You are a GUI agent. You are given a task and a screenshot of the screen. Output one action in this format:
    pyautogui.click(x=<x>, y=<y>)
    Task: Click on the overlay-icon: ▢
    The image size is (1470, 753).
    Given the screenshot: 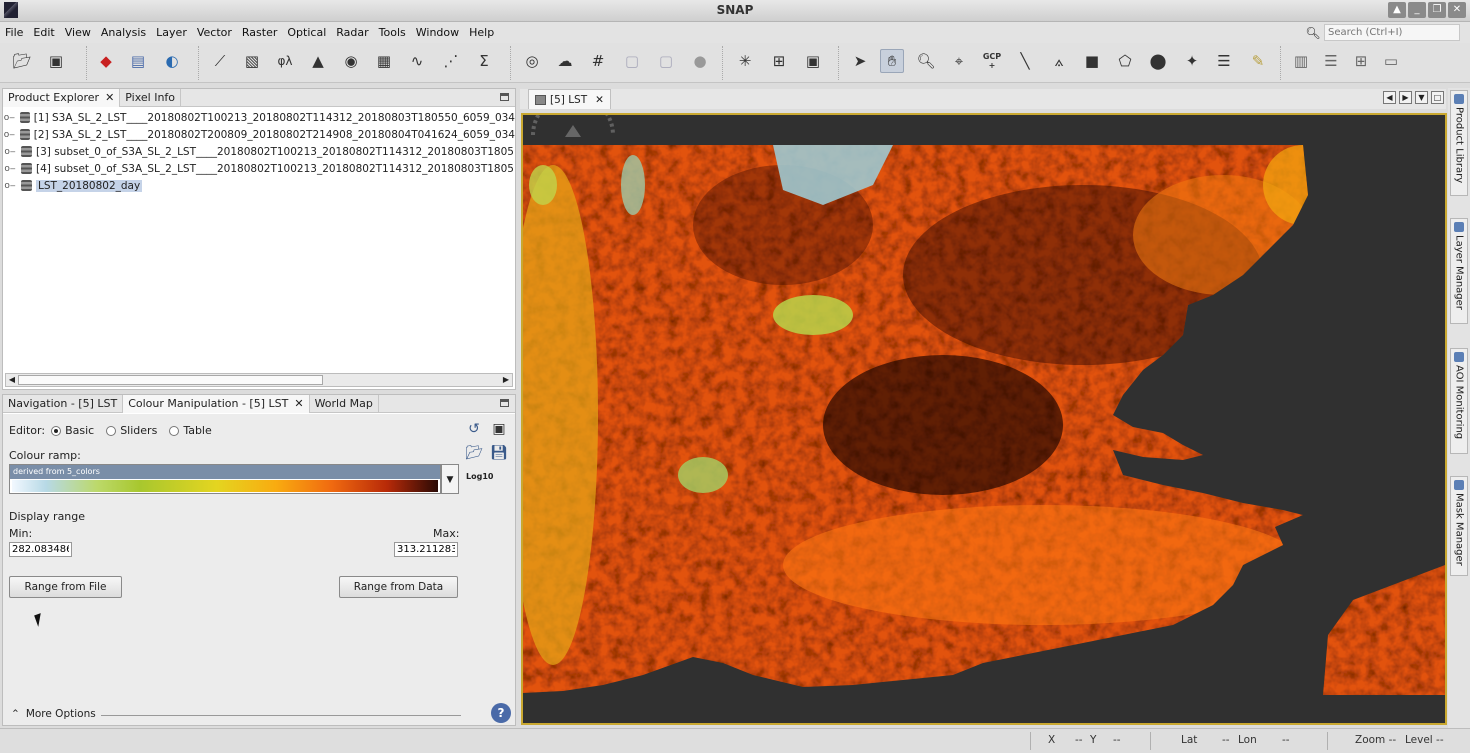 What is the action you would take?
    pyautogui.click(x=632, y=61)
    